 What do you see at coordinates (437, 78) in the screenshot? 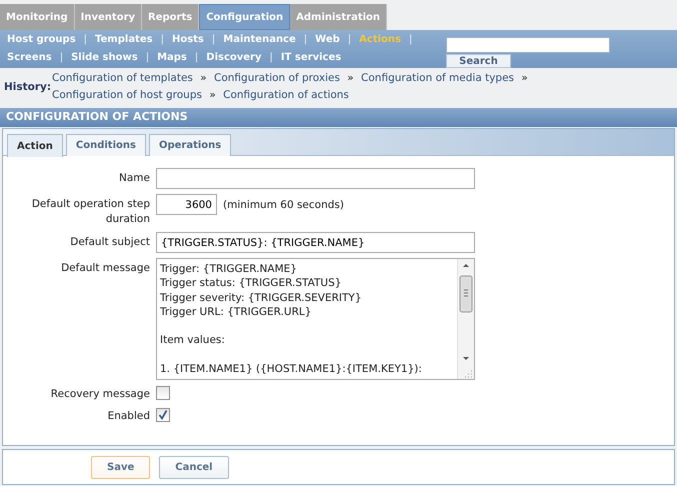
I see `history-link: Configuration of media types` at bounding box center [437, 78].